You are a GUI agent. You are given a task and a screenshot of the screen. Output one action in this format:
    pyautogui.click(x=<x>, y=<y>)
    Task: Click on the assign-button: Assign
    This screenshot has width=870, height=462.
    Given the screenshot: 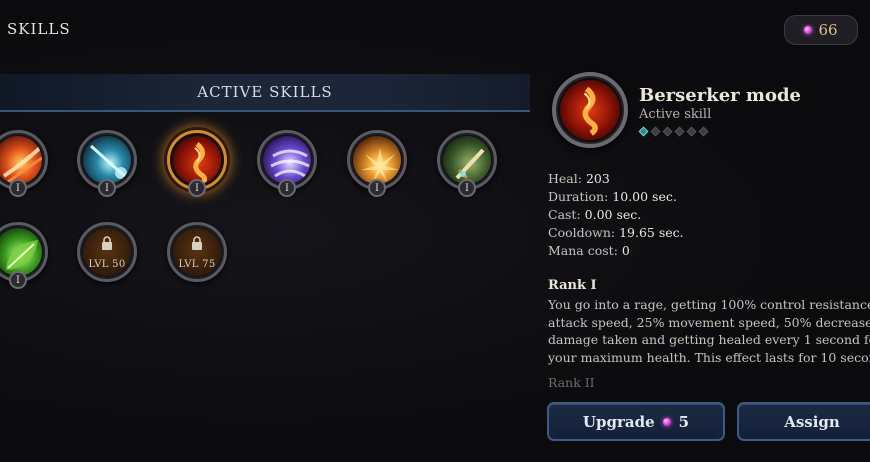 What is the action you would take?
    pyautogui.click(x=803, y=421)
    